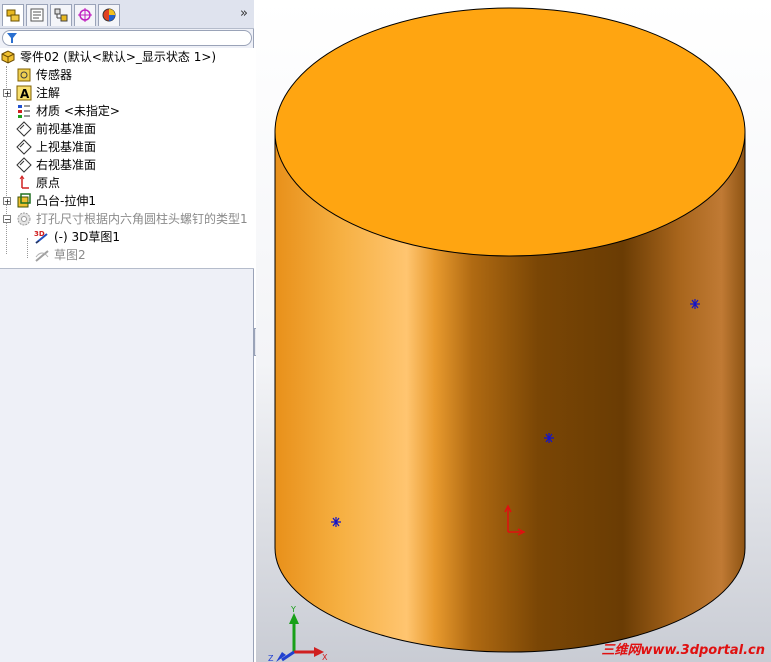 The width and height of the screenshot is (771, 662). Describe the element at coordinates (683, 650) in the screenshot. I see `site-watermark: 三维网www.3dportal.cn` at that location.